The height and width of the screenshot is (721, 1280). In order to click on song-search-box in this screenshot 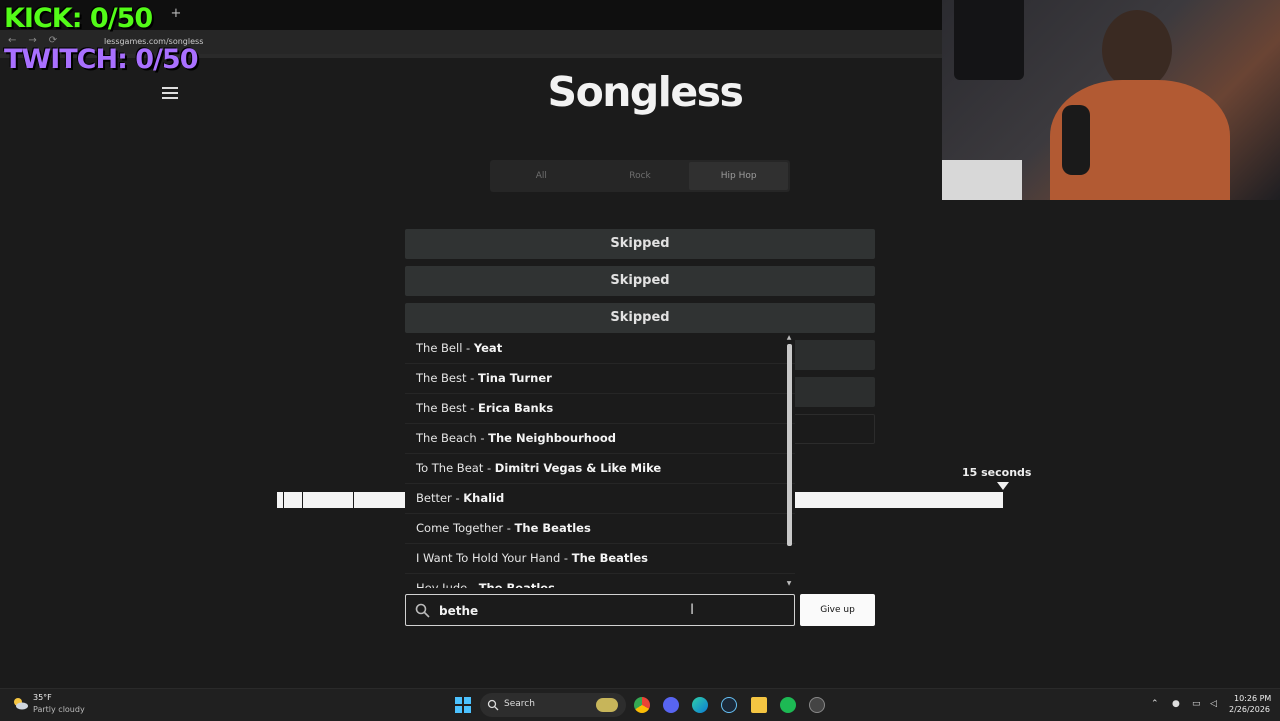, I will do `click(600, 610)`.